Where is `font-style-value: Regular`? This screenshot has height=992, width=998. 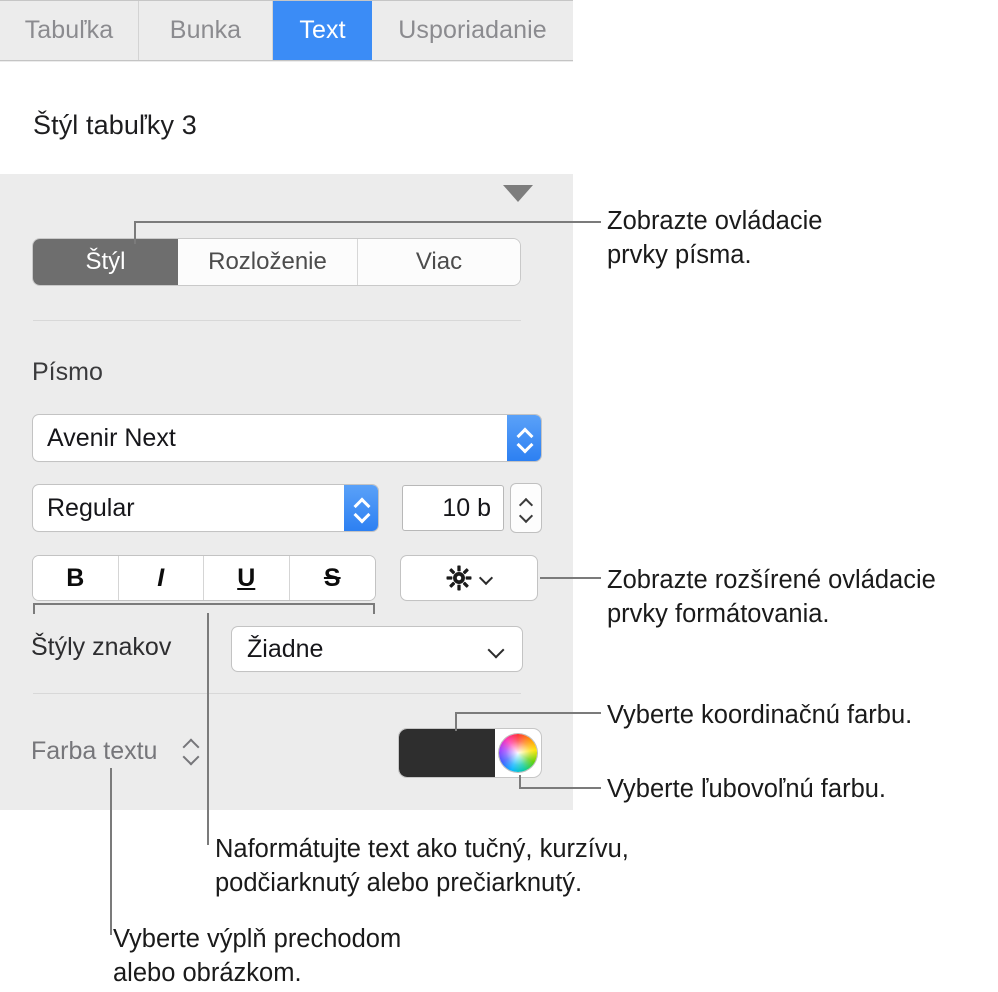
font-style-value: Regular is located at coordinates (91, 507).